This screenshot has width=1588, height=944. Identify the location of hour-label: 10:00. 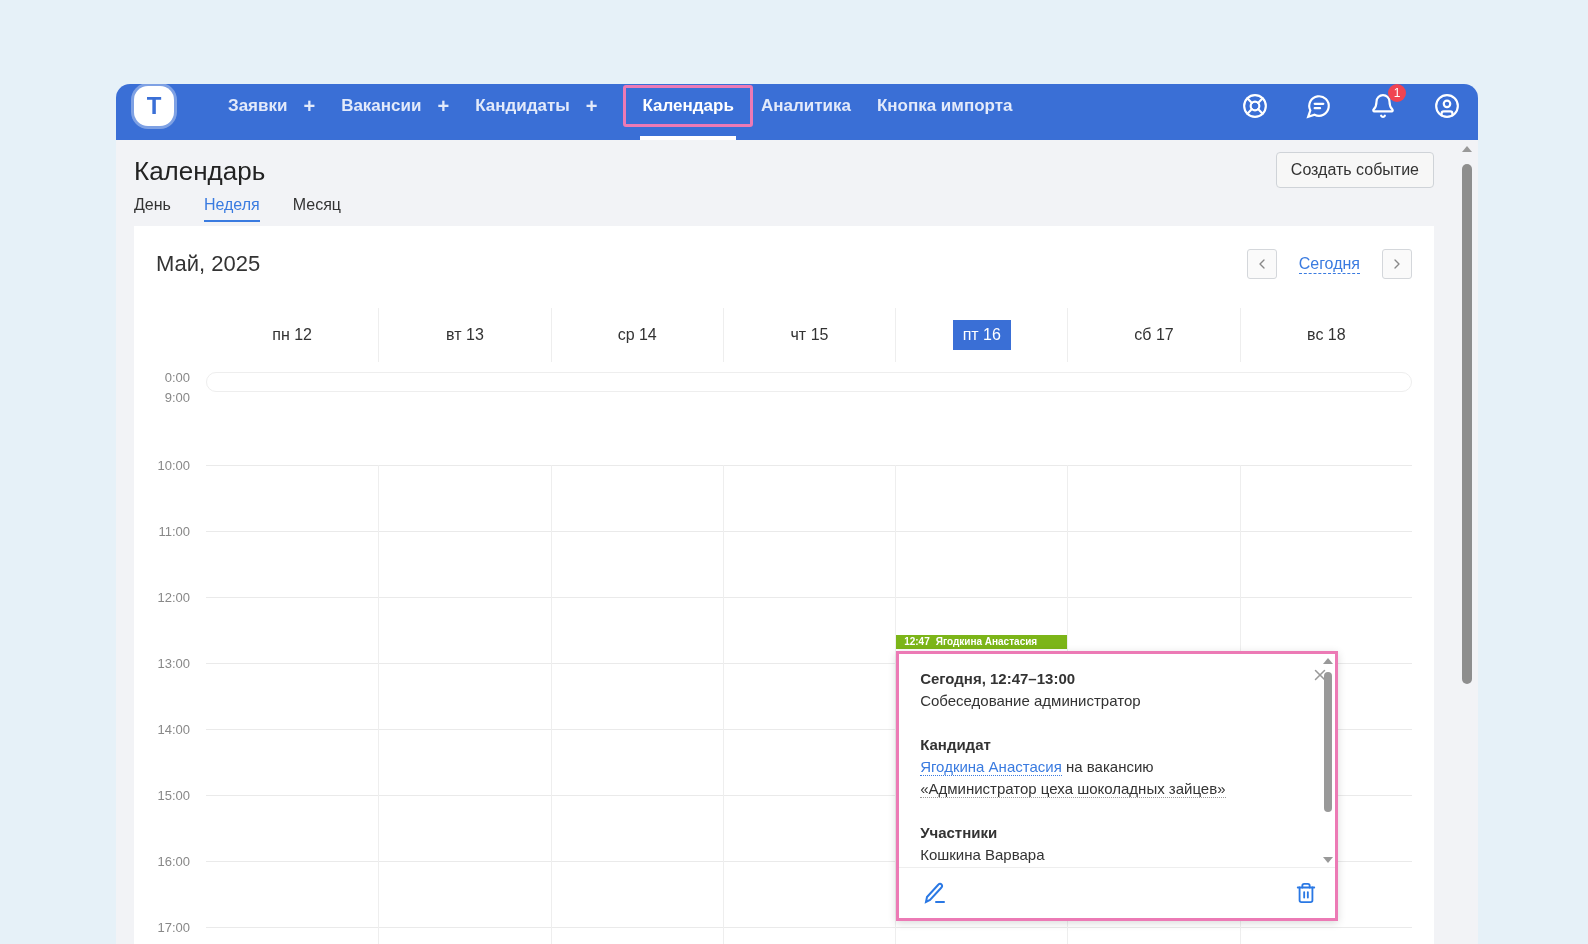
(173, 466).